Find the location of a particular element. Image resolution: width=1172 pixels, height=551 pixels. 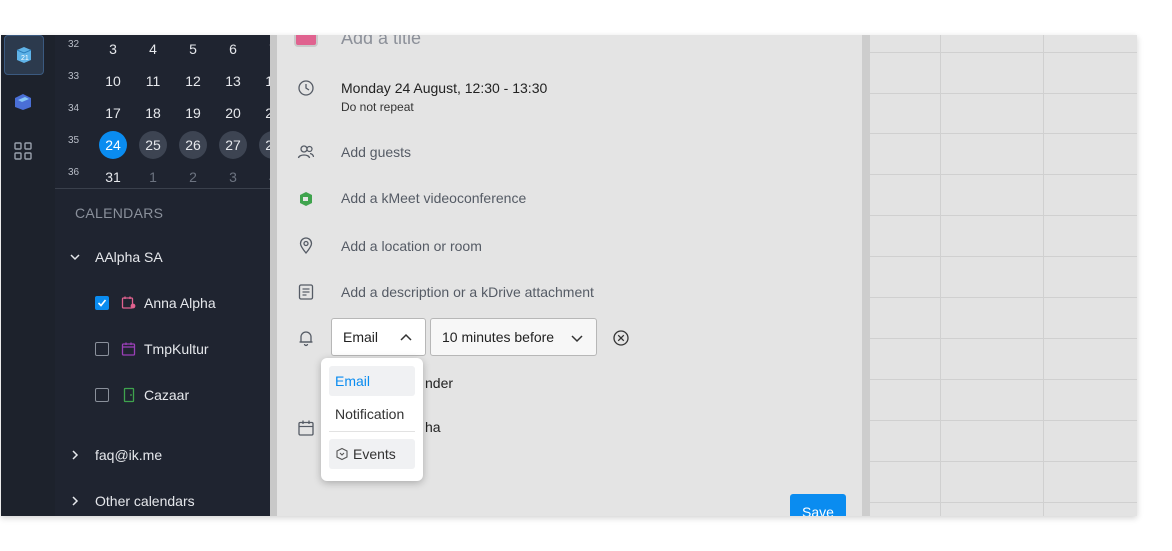

reminder-time-select: 10 minutes before is located at coordinates (513, 337).